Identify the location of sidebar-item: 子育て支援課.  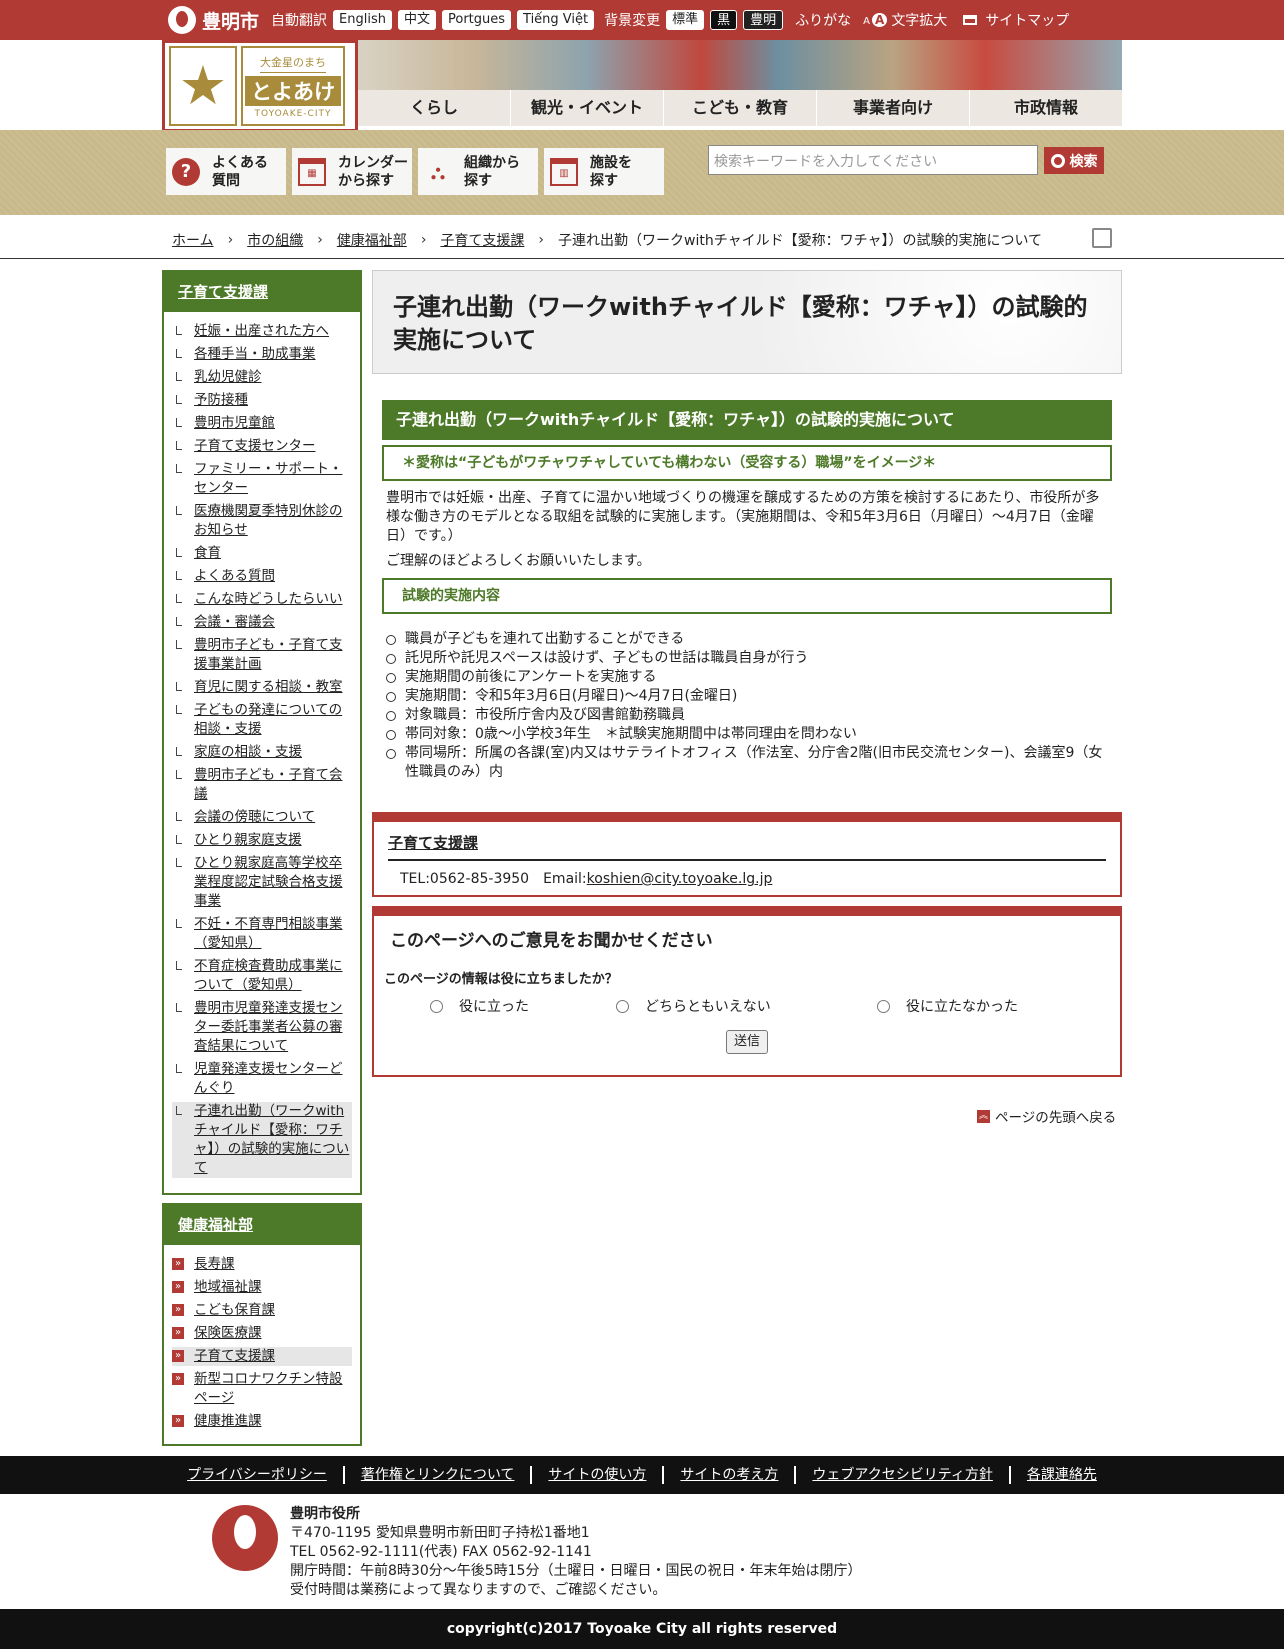
(262, 1356).